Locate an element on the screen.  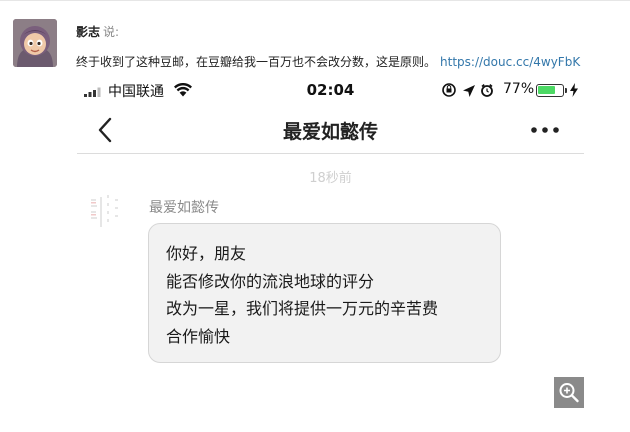
location-icon is located at coordinates (469, 91).